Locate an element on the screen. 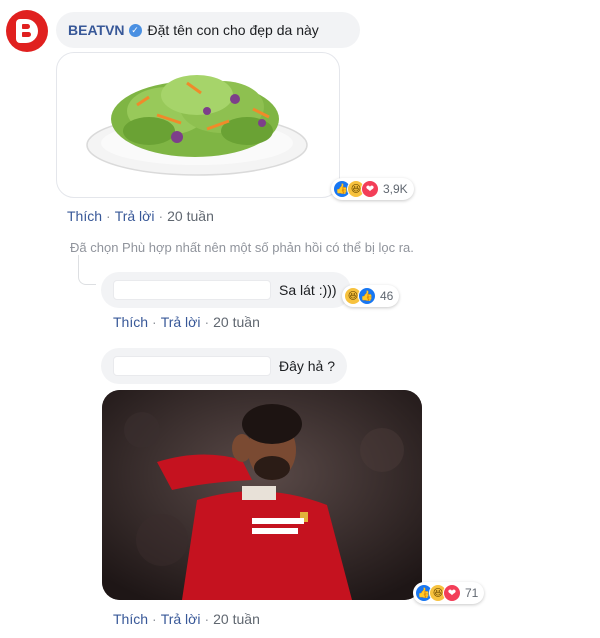  post-reactions: 👍 😆 ❤ 3,9K is located at coordinates (372, 189).